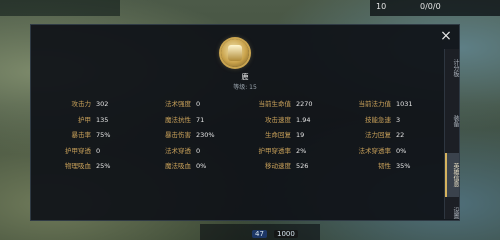 The height and width of the screenshot is (240, 500). What do you see at coordinates (452, 213) in the screenshot?
I see `tab-settings: 设置` at bounding box center [452, 213].